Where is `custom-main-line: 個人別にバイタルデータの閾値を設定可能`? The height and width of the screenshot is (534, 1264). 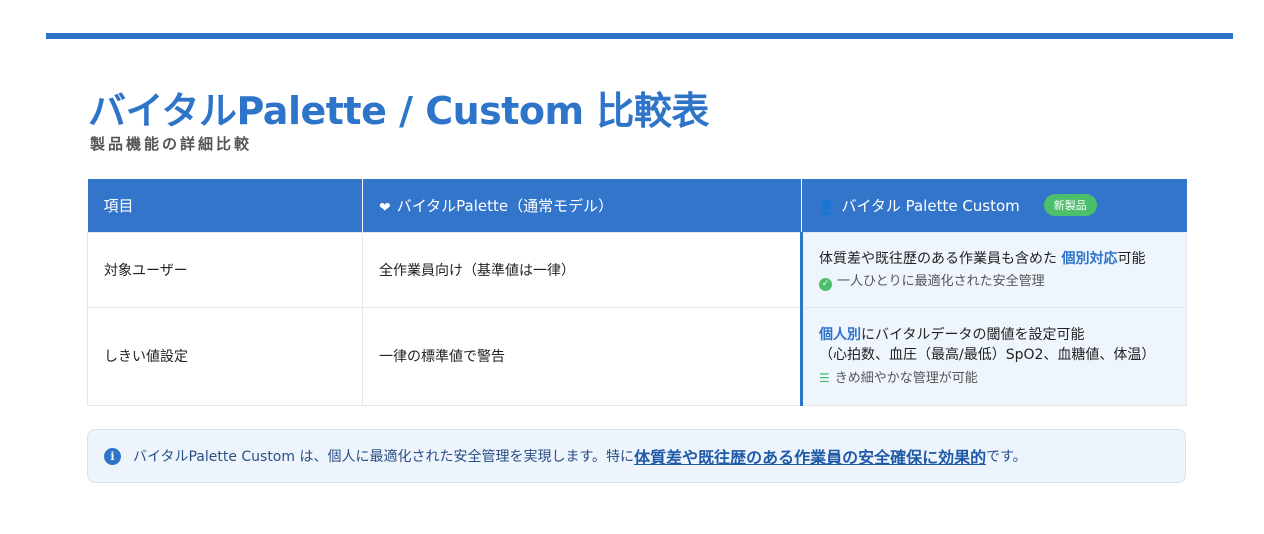
custom-main-line: 個人別にバイタルデータの閾値を設定可能 is located at coordinates (994, 335).